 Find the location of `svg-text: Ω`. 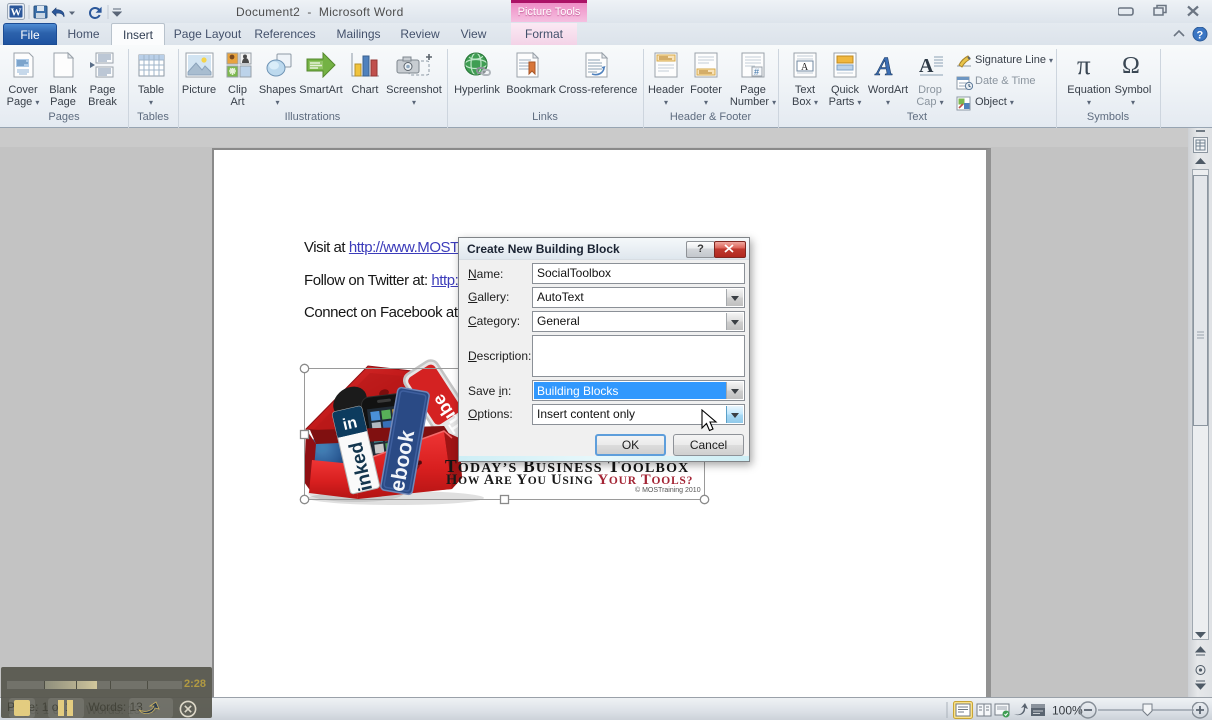

svg-text: Ω is located at coordinates (1131, 65).